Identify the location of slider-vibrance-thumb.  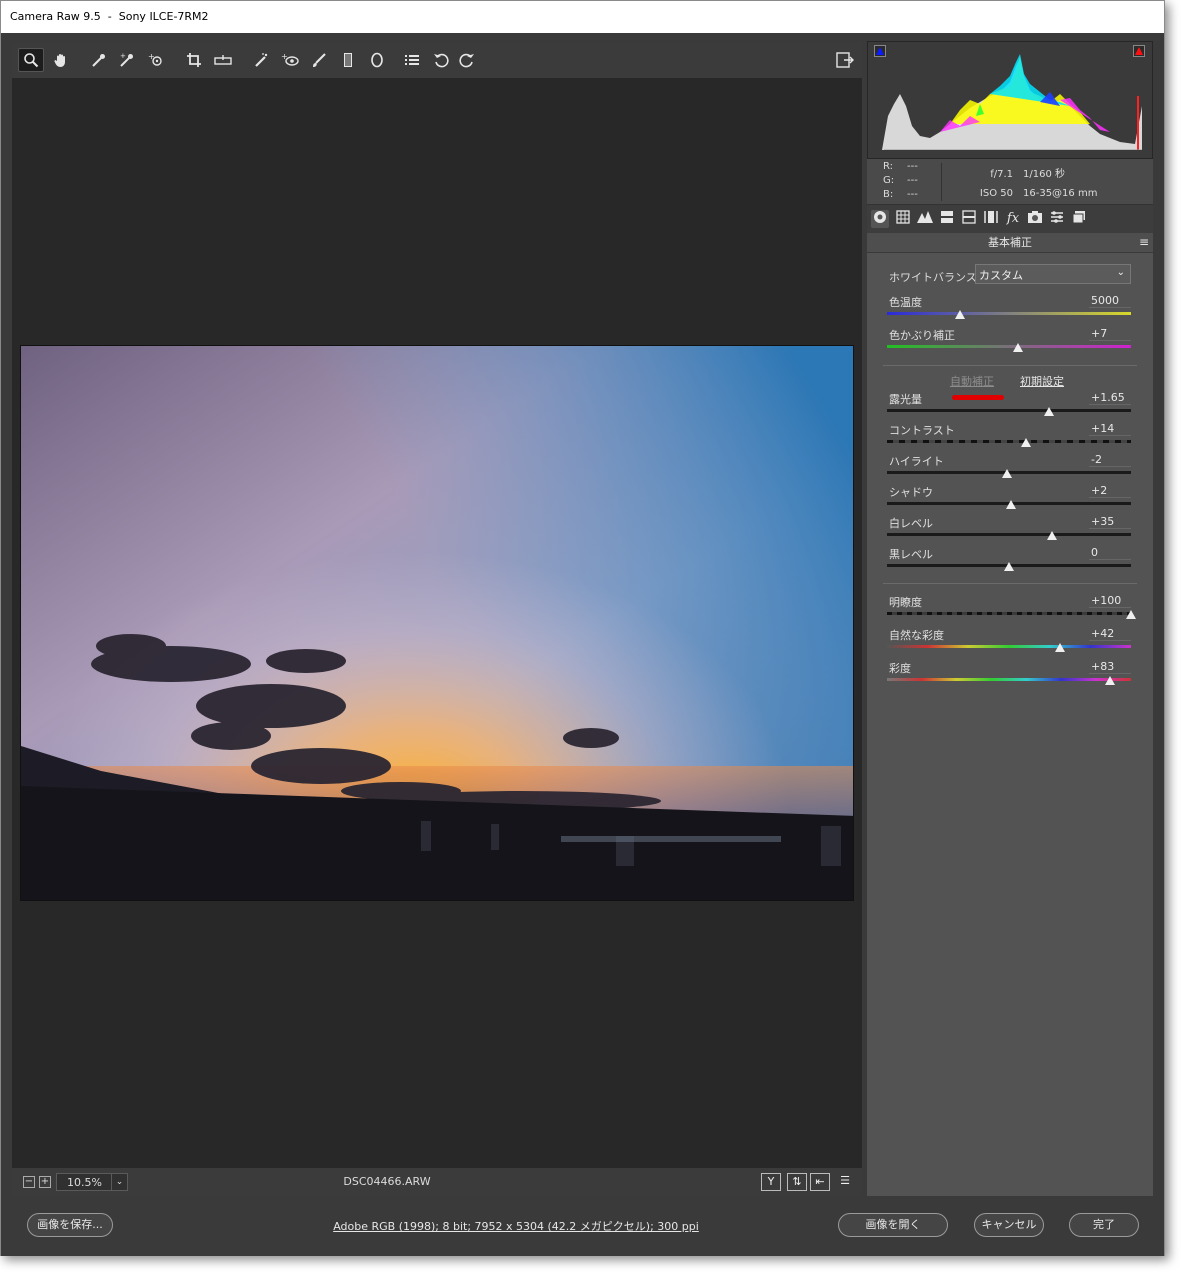
(1060, 647).